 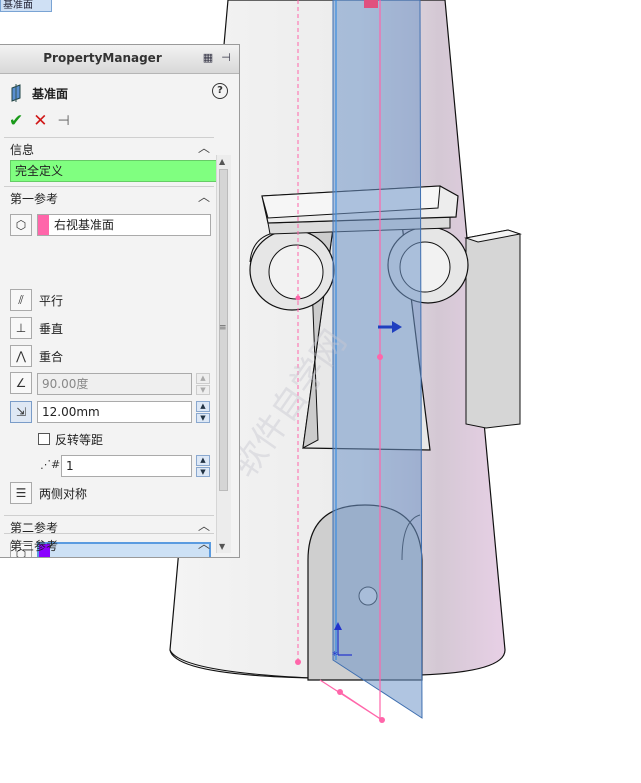 I want to click on feature-row: 基准面, so click(x=38, y=93).